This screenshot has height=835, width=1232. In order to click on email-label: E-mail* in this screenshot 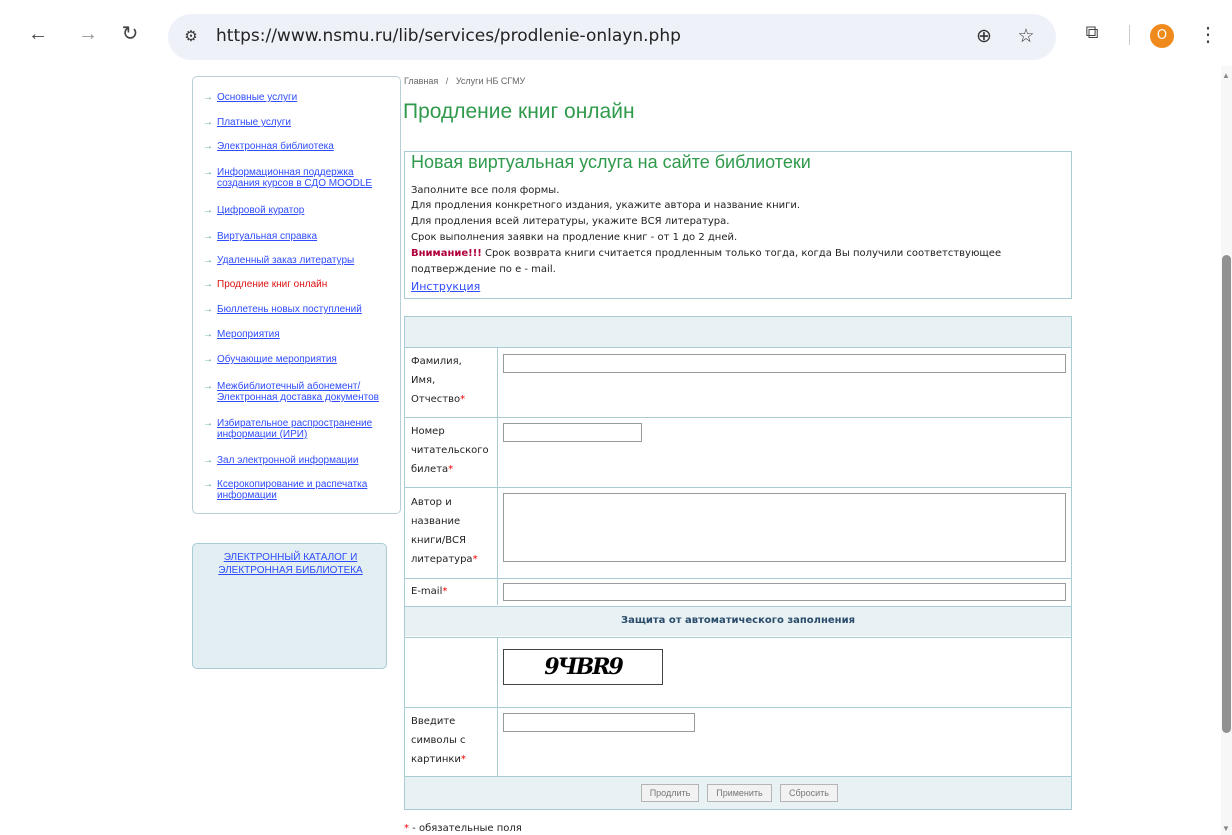, I will do `click(429, 591)`.